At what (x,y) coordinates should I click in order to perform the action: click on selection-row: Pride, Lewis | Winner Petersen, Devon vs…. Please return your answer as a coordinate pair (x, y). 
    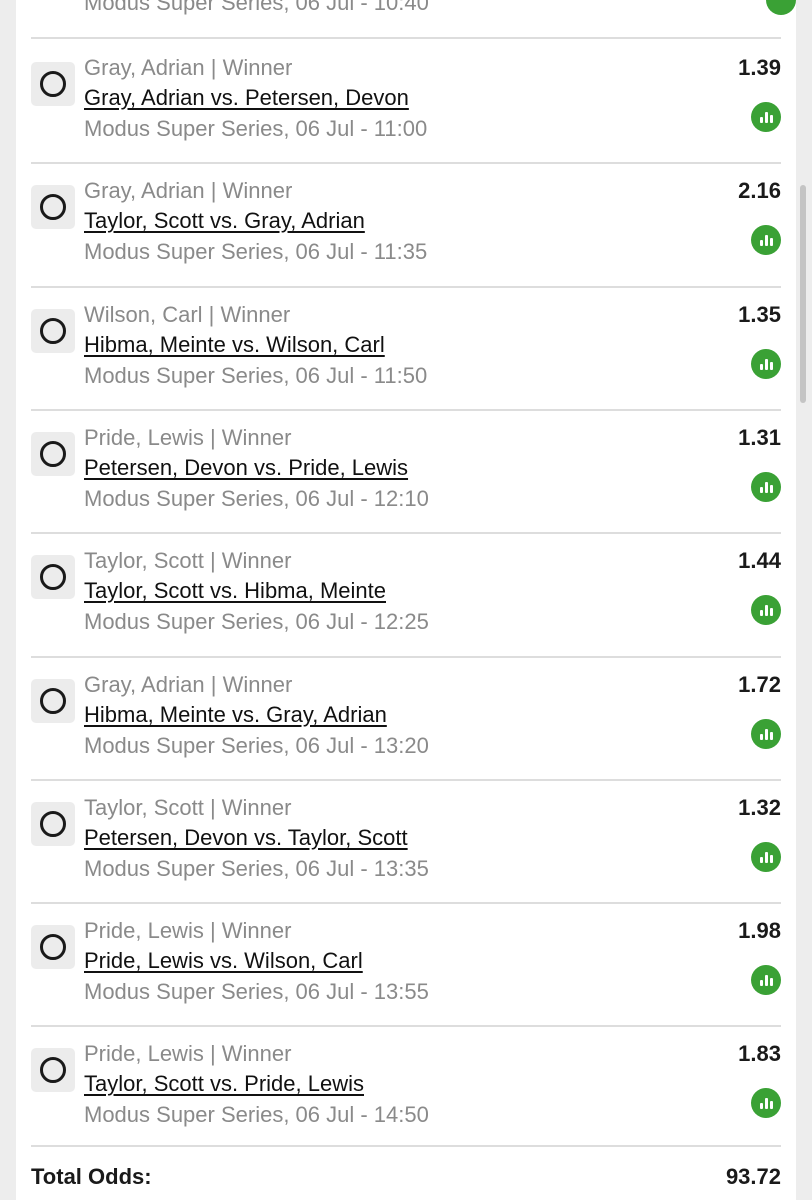
    Looking at the image, I should click on (406, 470).